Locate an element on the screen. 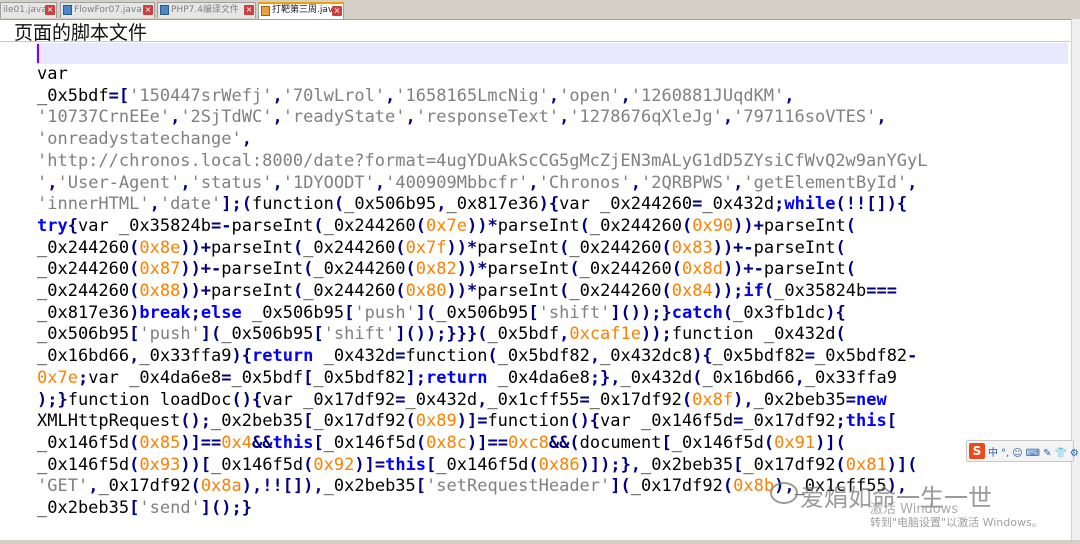 This screenshot has width=1080, height=544. code-token: _0x506b95 is located at coordinates (293, 312).